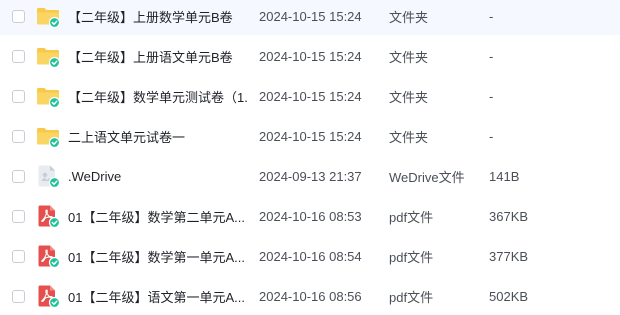  I want to click on file-row: 【二年级】上册数学单元B卷 2024-10-15 15:24 文件夹 -, so click(310, 17).